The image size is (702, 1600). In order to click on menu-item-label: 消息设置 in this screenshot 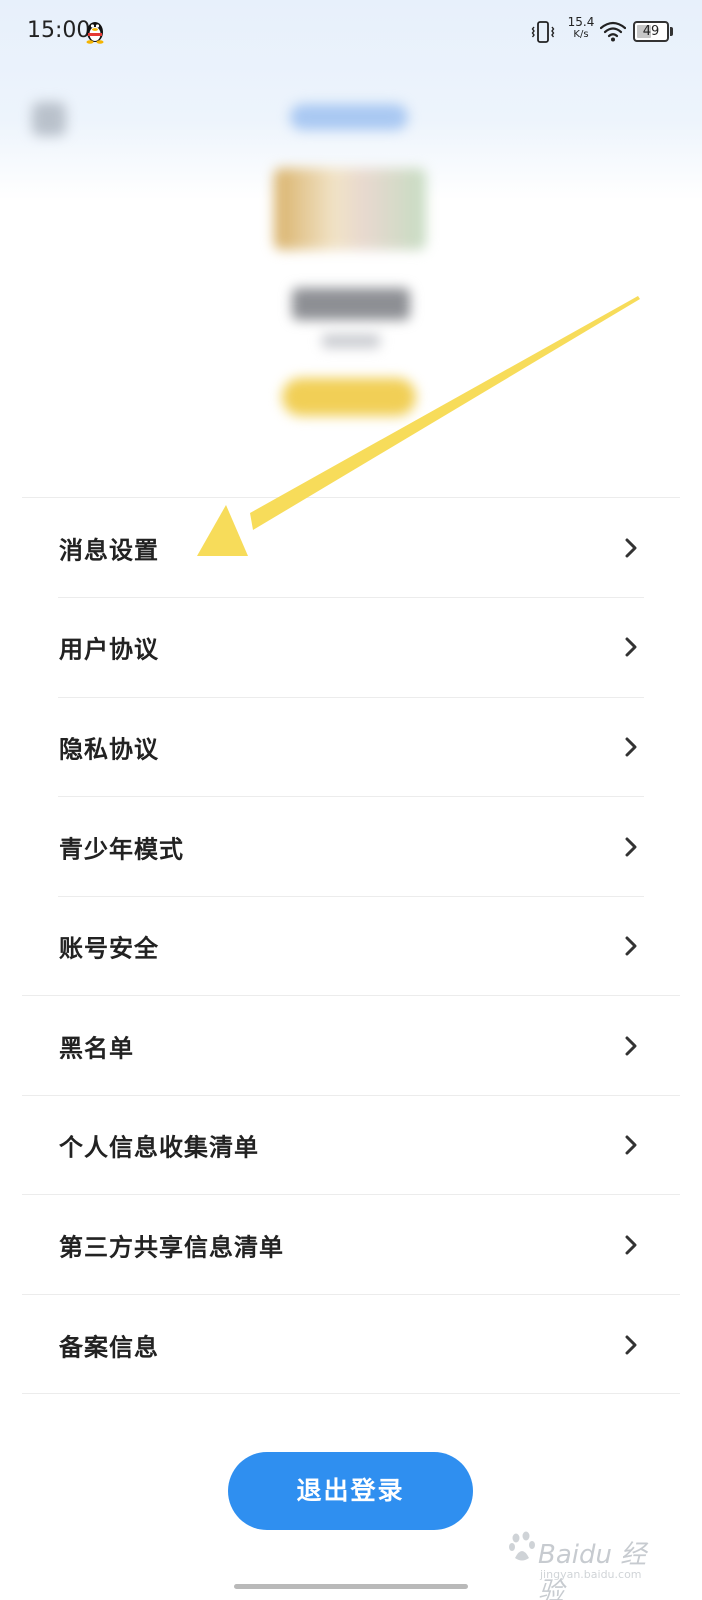, I will do `click(109, 550)`.